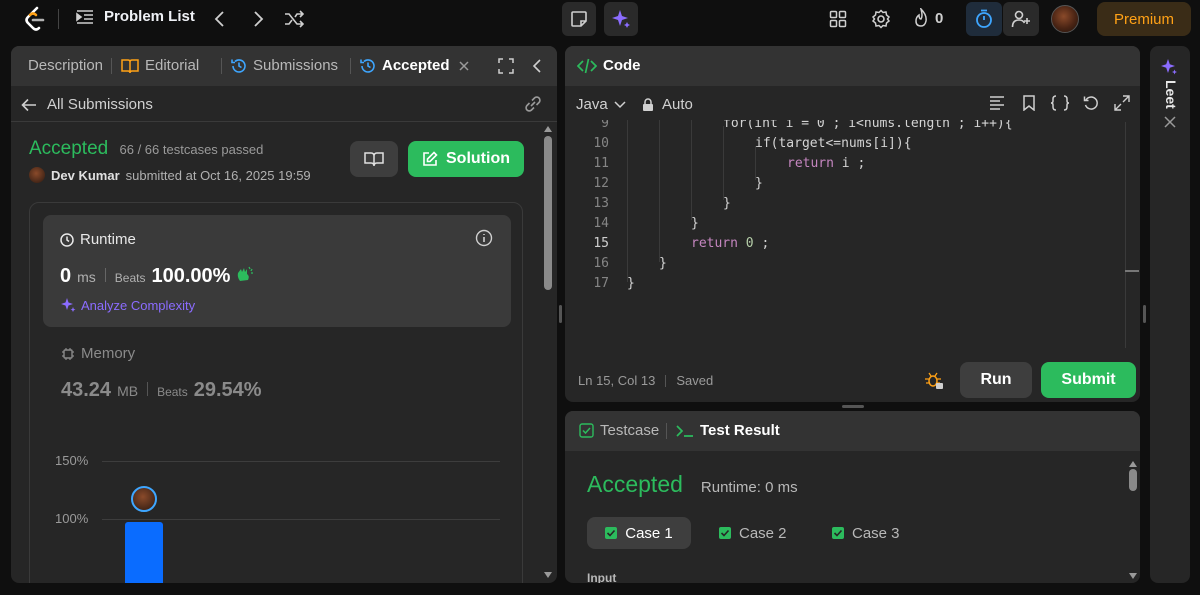  What do you see at coordinates (684, 430) in the screenshot?
I see `terminal-icon` at bounding box center [684, 430].